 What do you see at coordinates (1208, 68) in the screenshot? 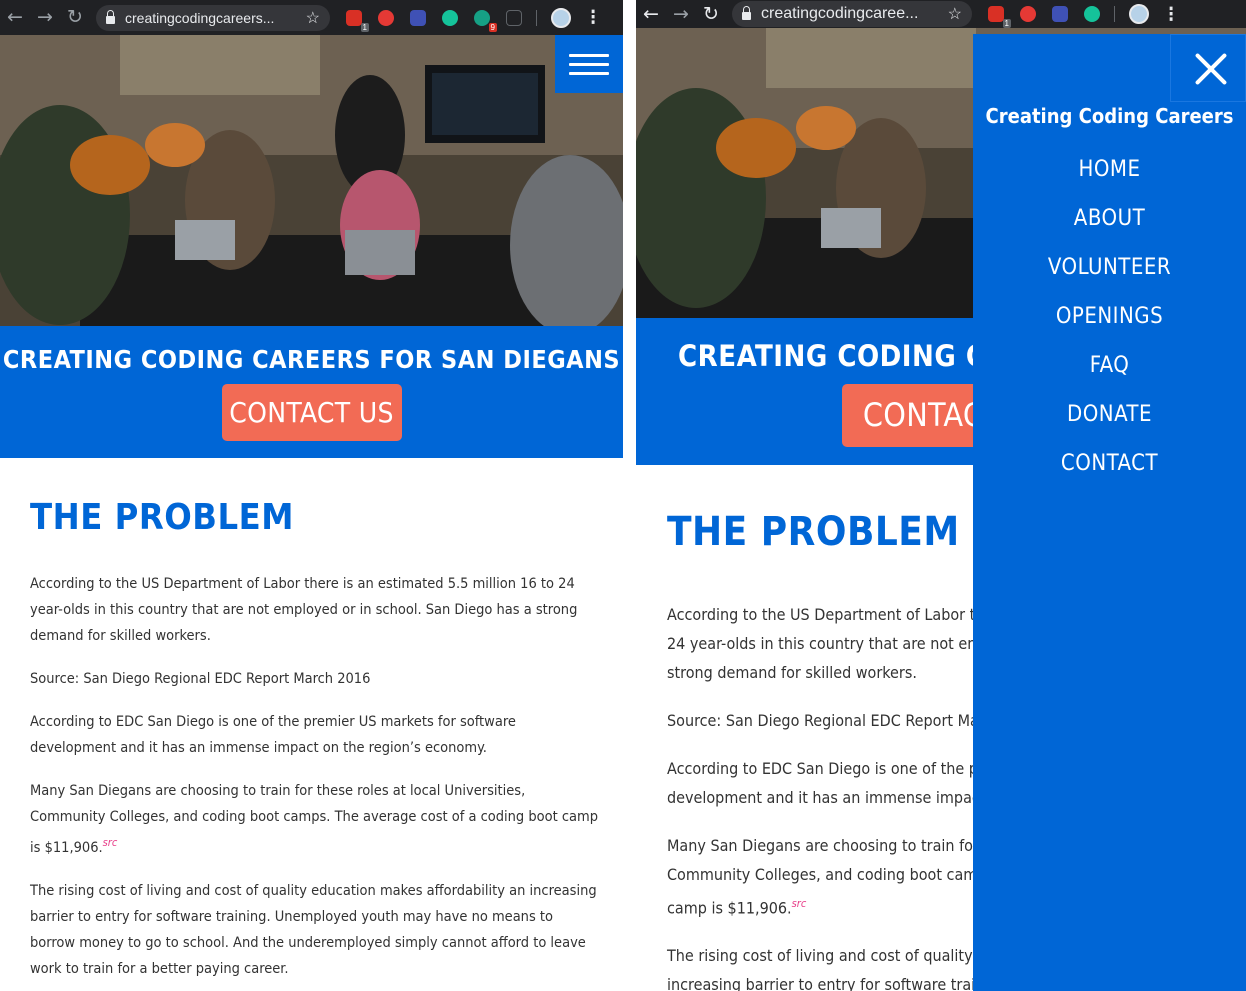
I see `close-icon` at bounding box center [1208, 68].